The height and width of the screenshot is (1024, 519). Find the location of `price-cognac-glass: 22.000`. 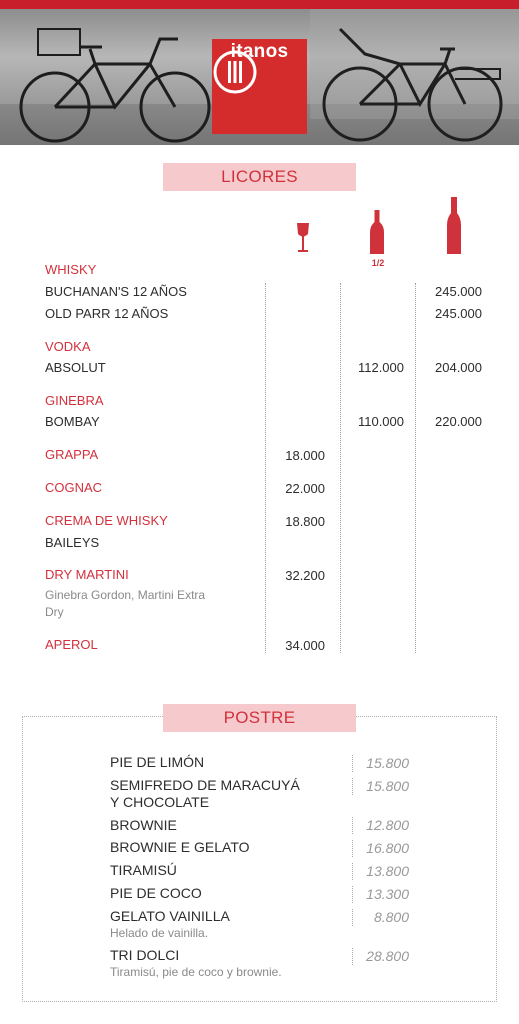

price-cognac-glass: 22.000 is located at coordinates (305, 488).